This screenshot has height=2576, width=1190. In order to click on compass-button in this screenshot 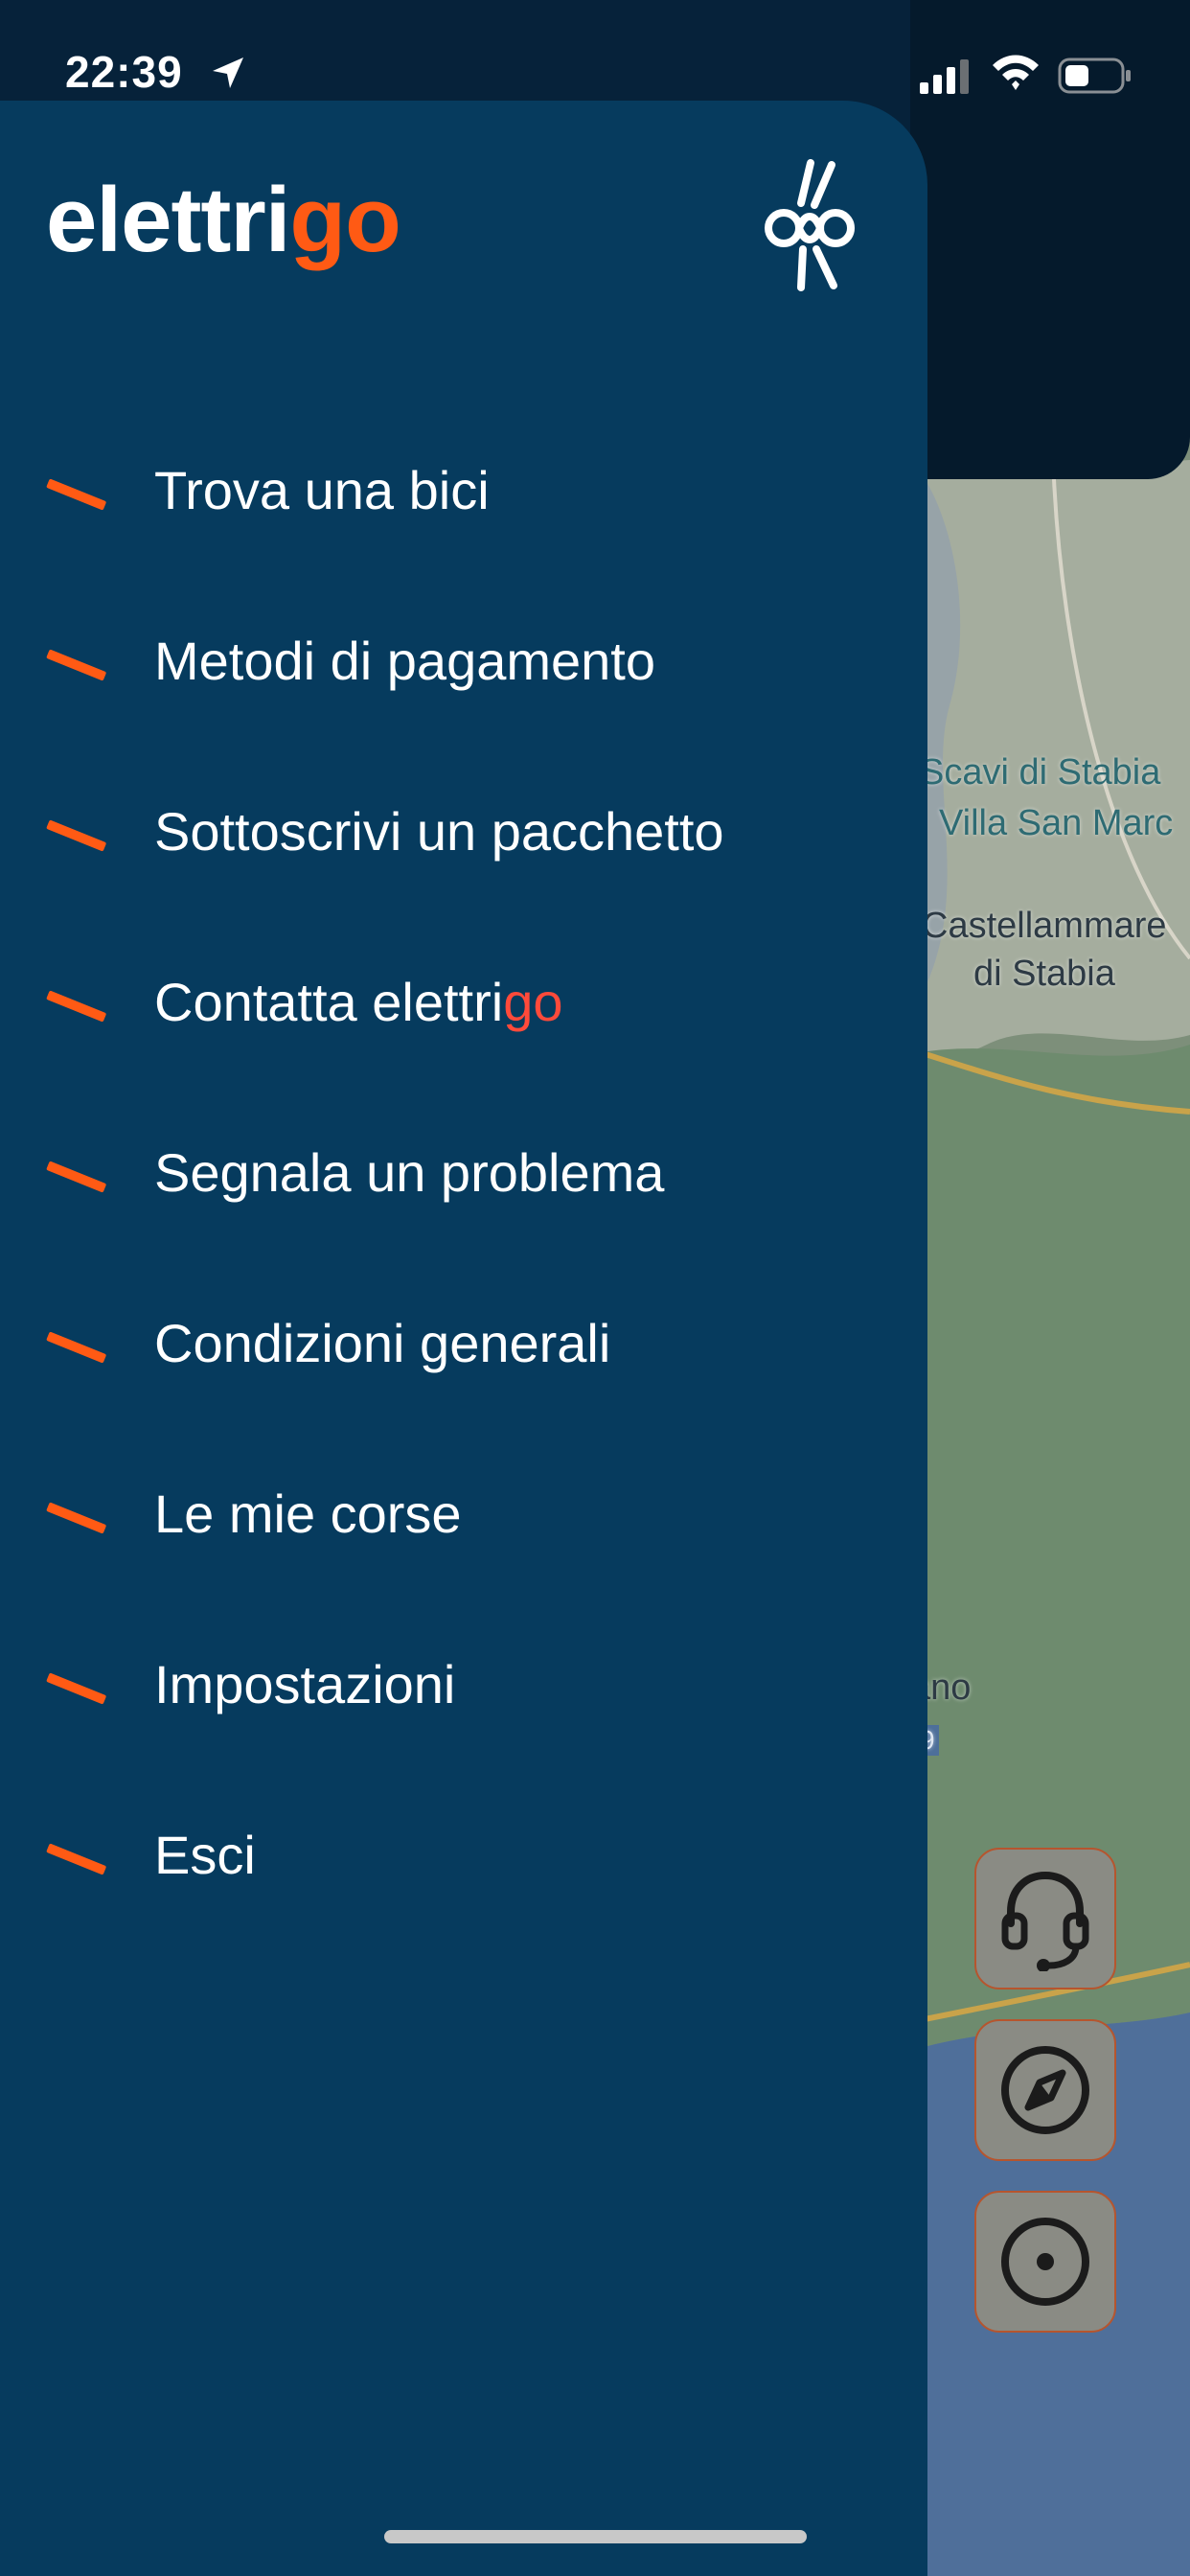, I will do `click(1045, 2090)`.